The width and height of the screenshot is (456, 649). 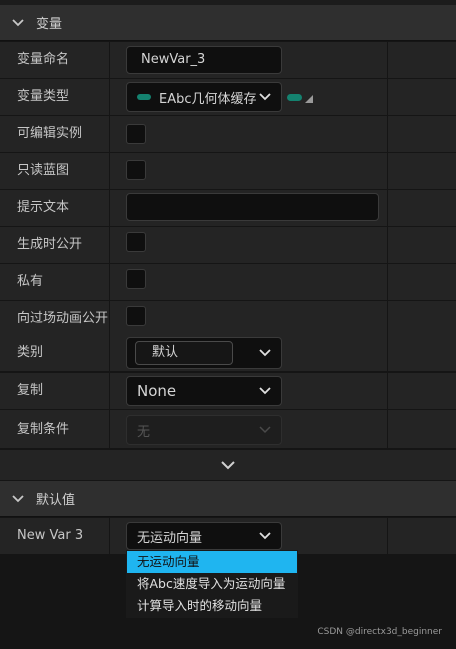 What do you see at coordinates (212, 606) in the screenshot?
I see `menu-item: 计算导入时的移动向量` at bounding box center [212, 606].